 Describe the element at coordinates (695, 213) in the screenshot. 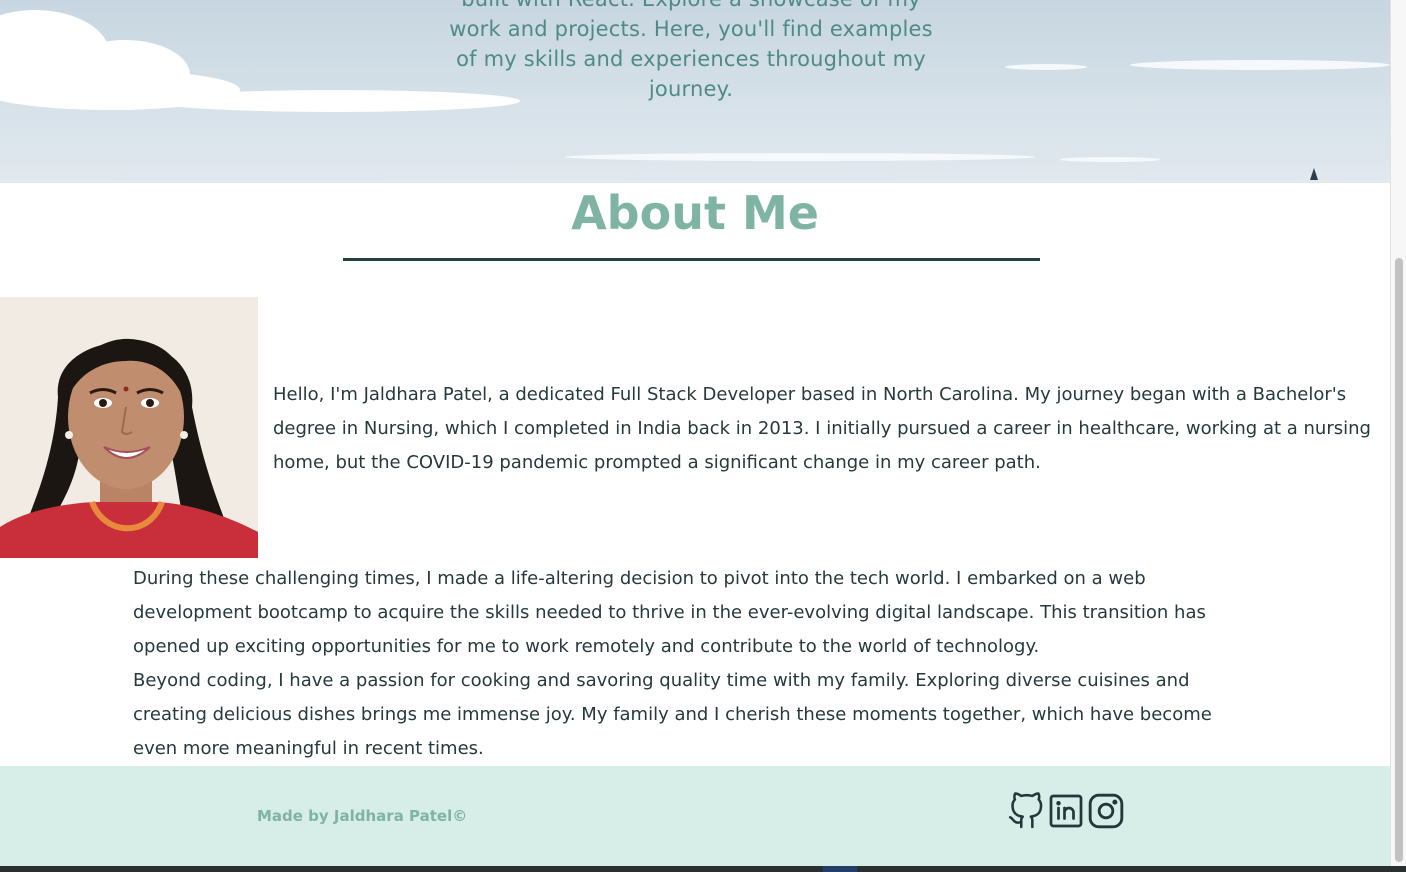

I see `about-heading: About Me` at that location.